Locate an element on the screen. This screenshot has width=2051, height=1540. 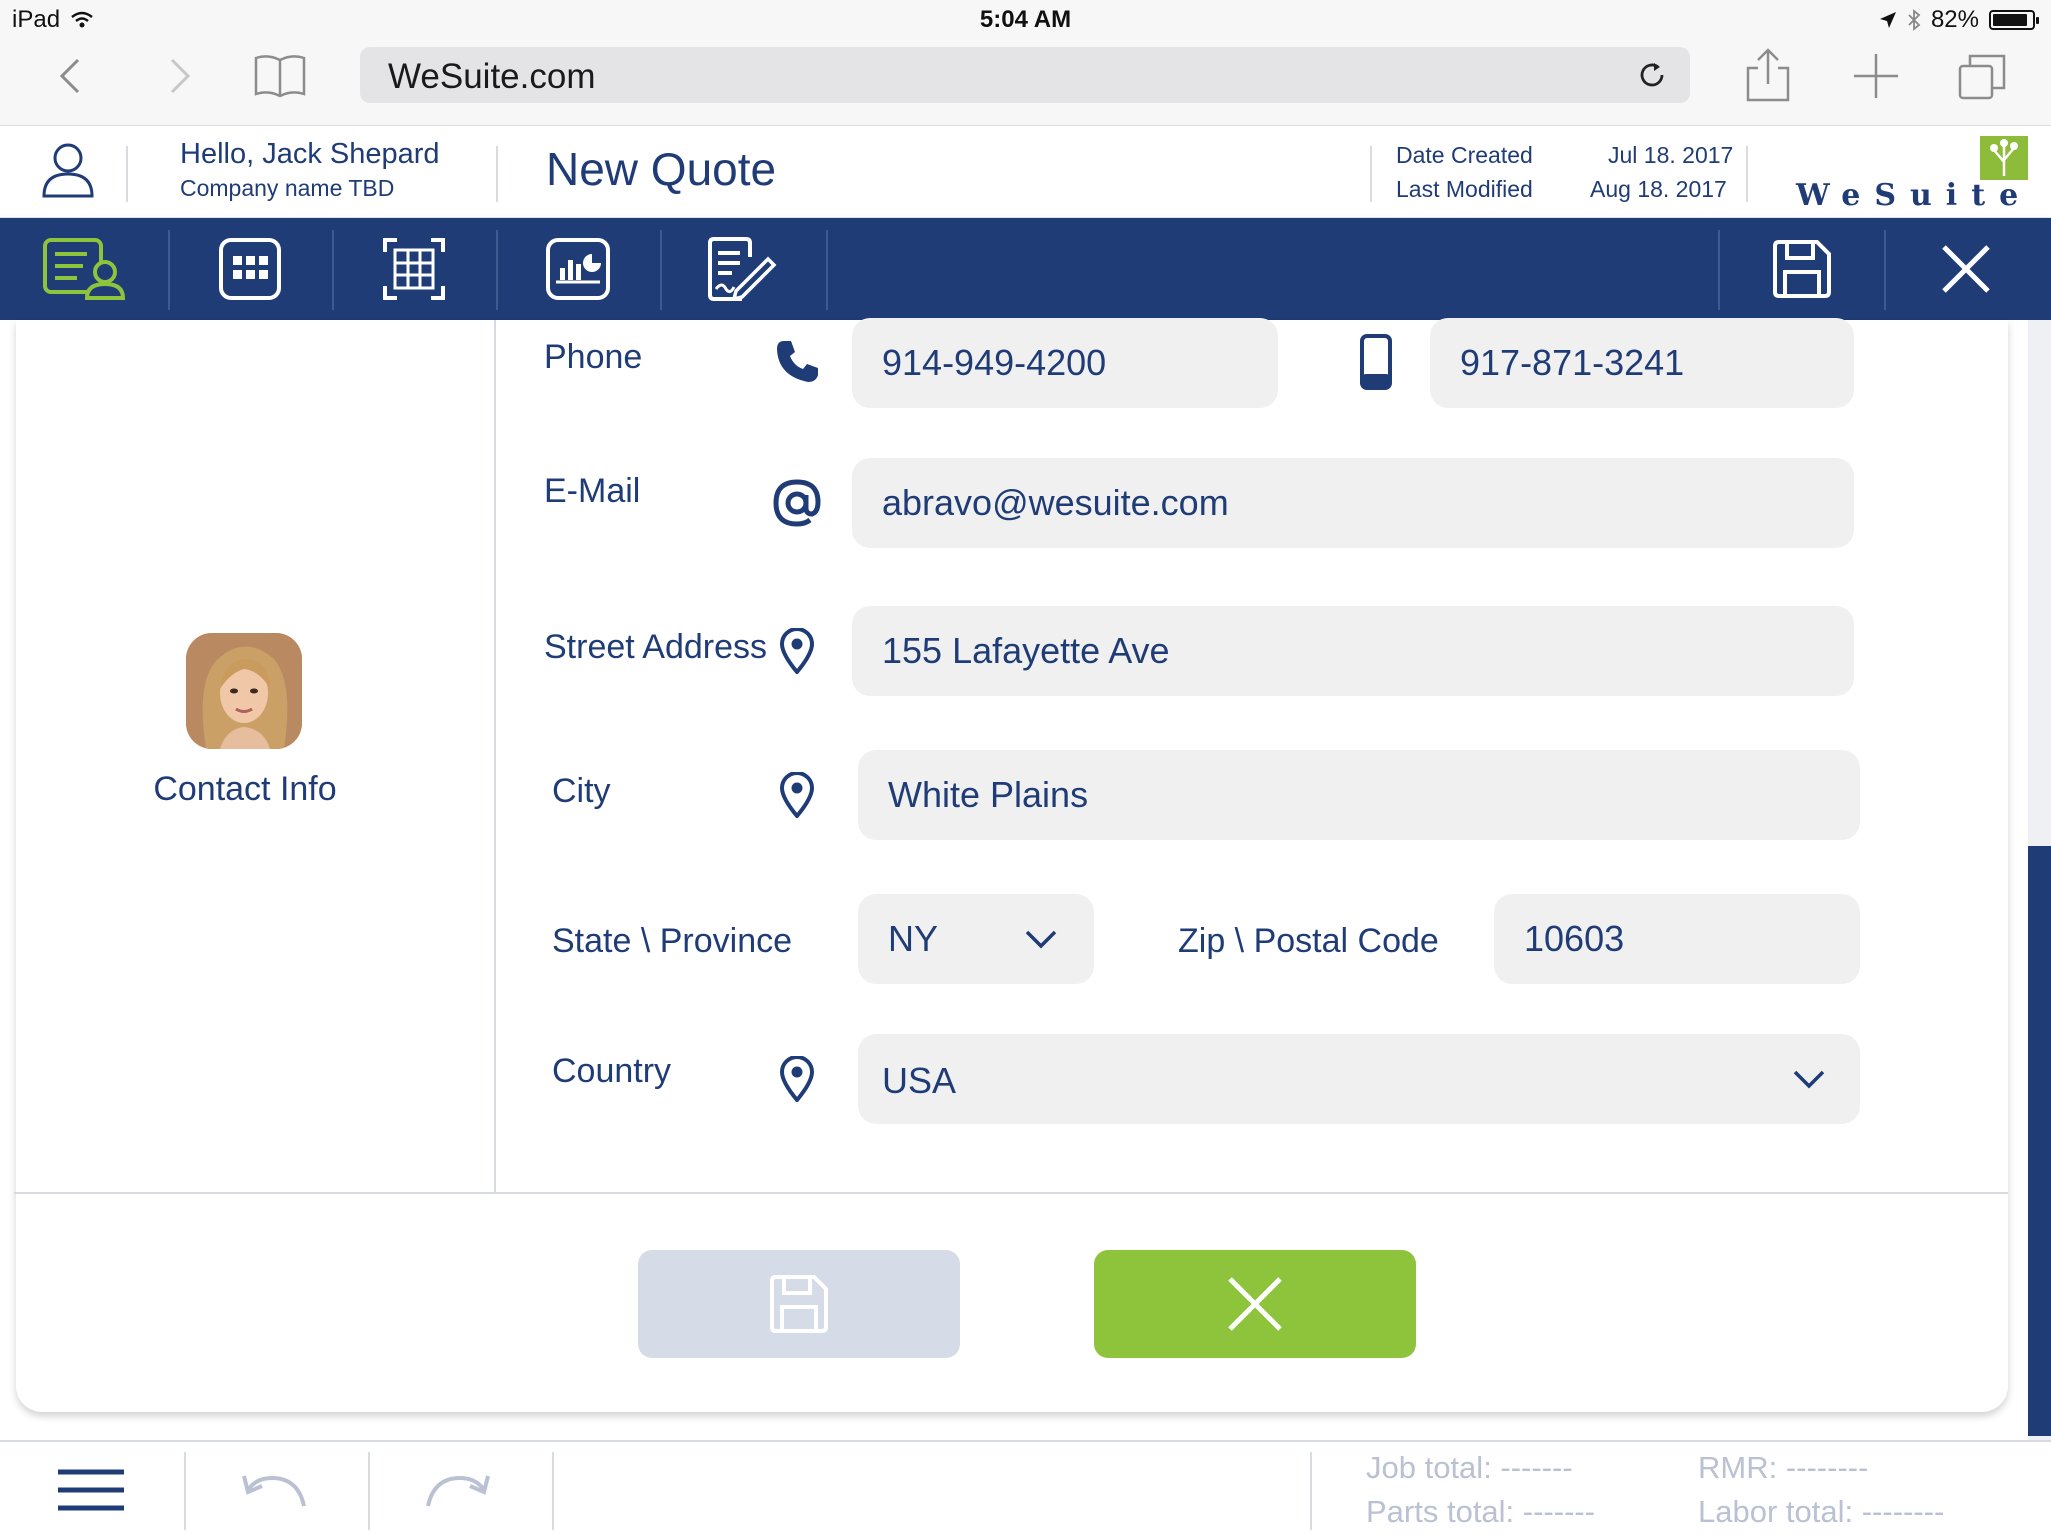
state-value: NY is located at coordinates (913, 938).